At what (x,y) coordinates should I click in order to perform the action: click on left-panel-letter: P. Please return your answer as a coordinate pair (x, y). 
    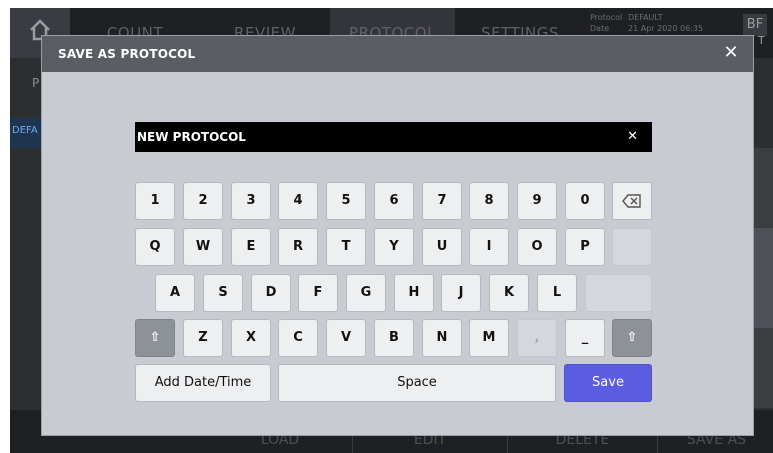
    Looking at the image, I should click on (36, 83).